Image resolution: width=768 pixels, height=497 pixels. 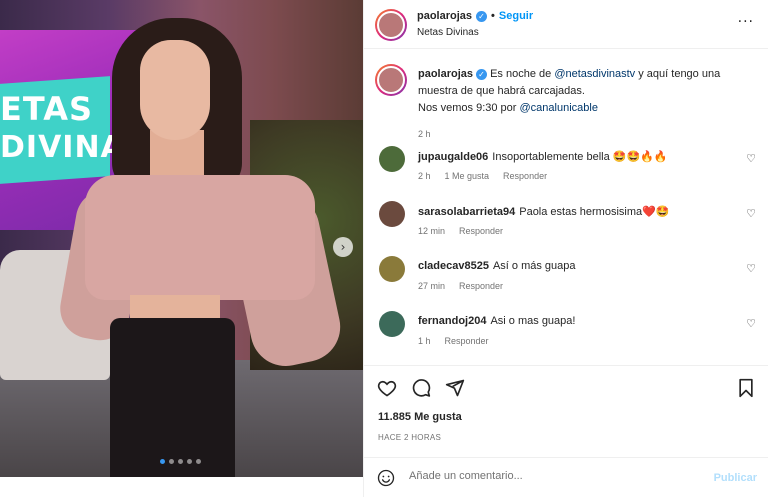 What do you see at coordinates (516, 16) in the screenshot?
I see `follow-button: Seguir` at bounding box center [516, 16].